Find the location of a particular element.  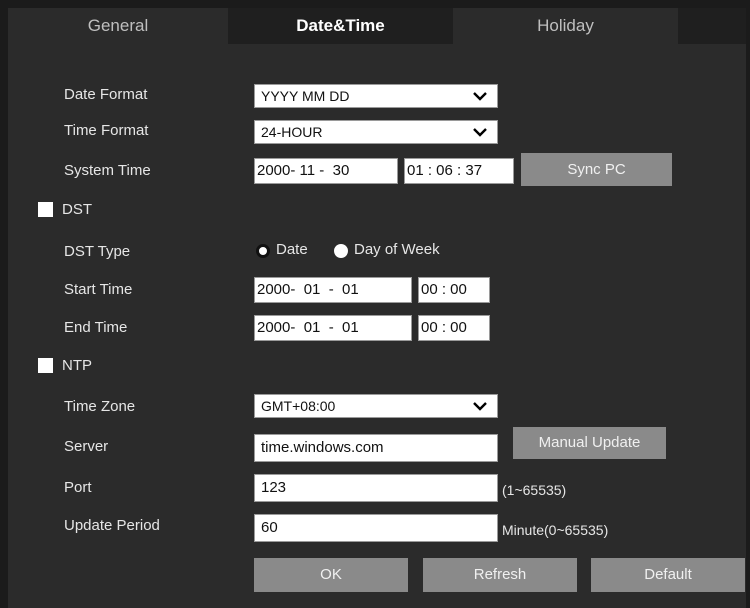

tab-general: General is located at coordinates (118, 26).